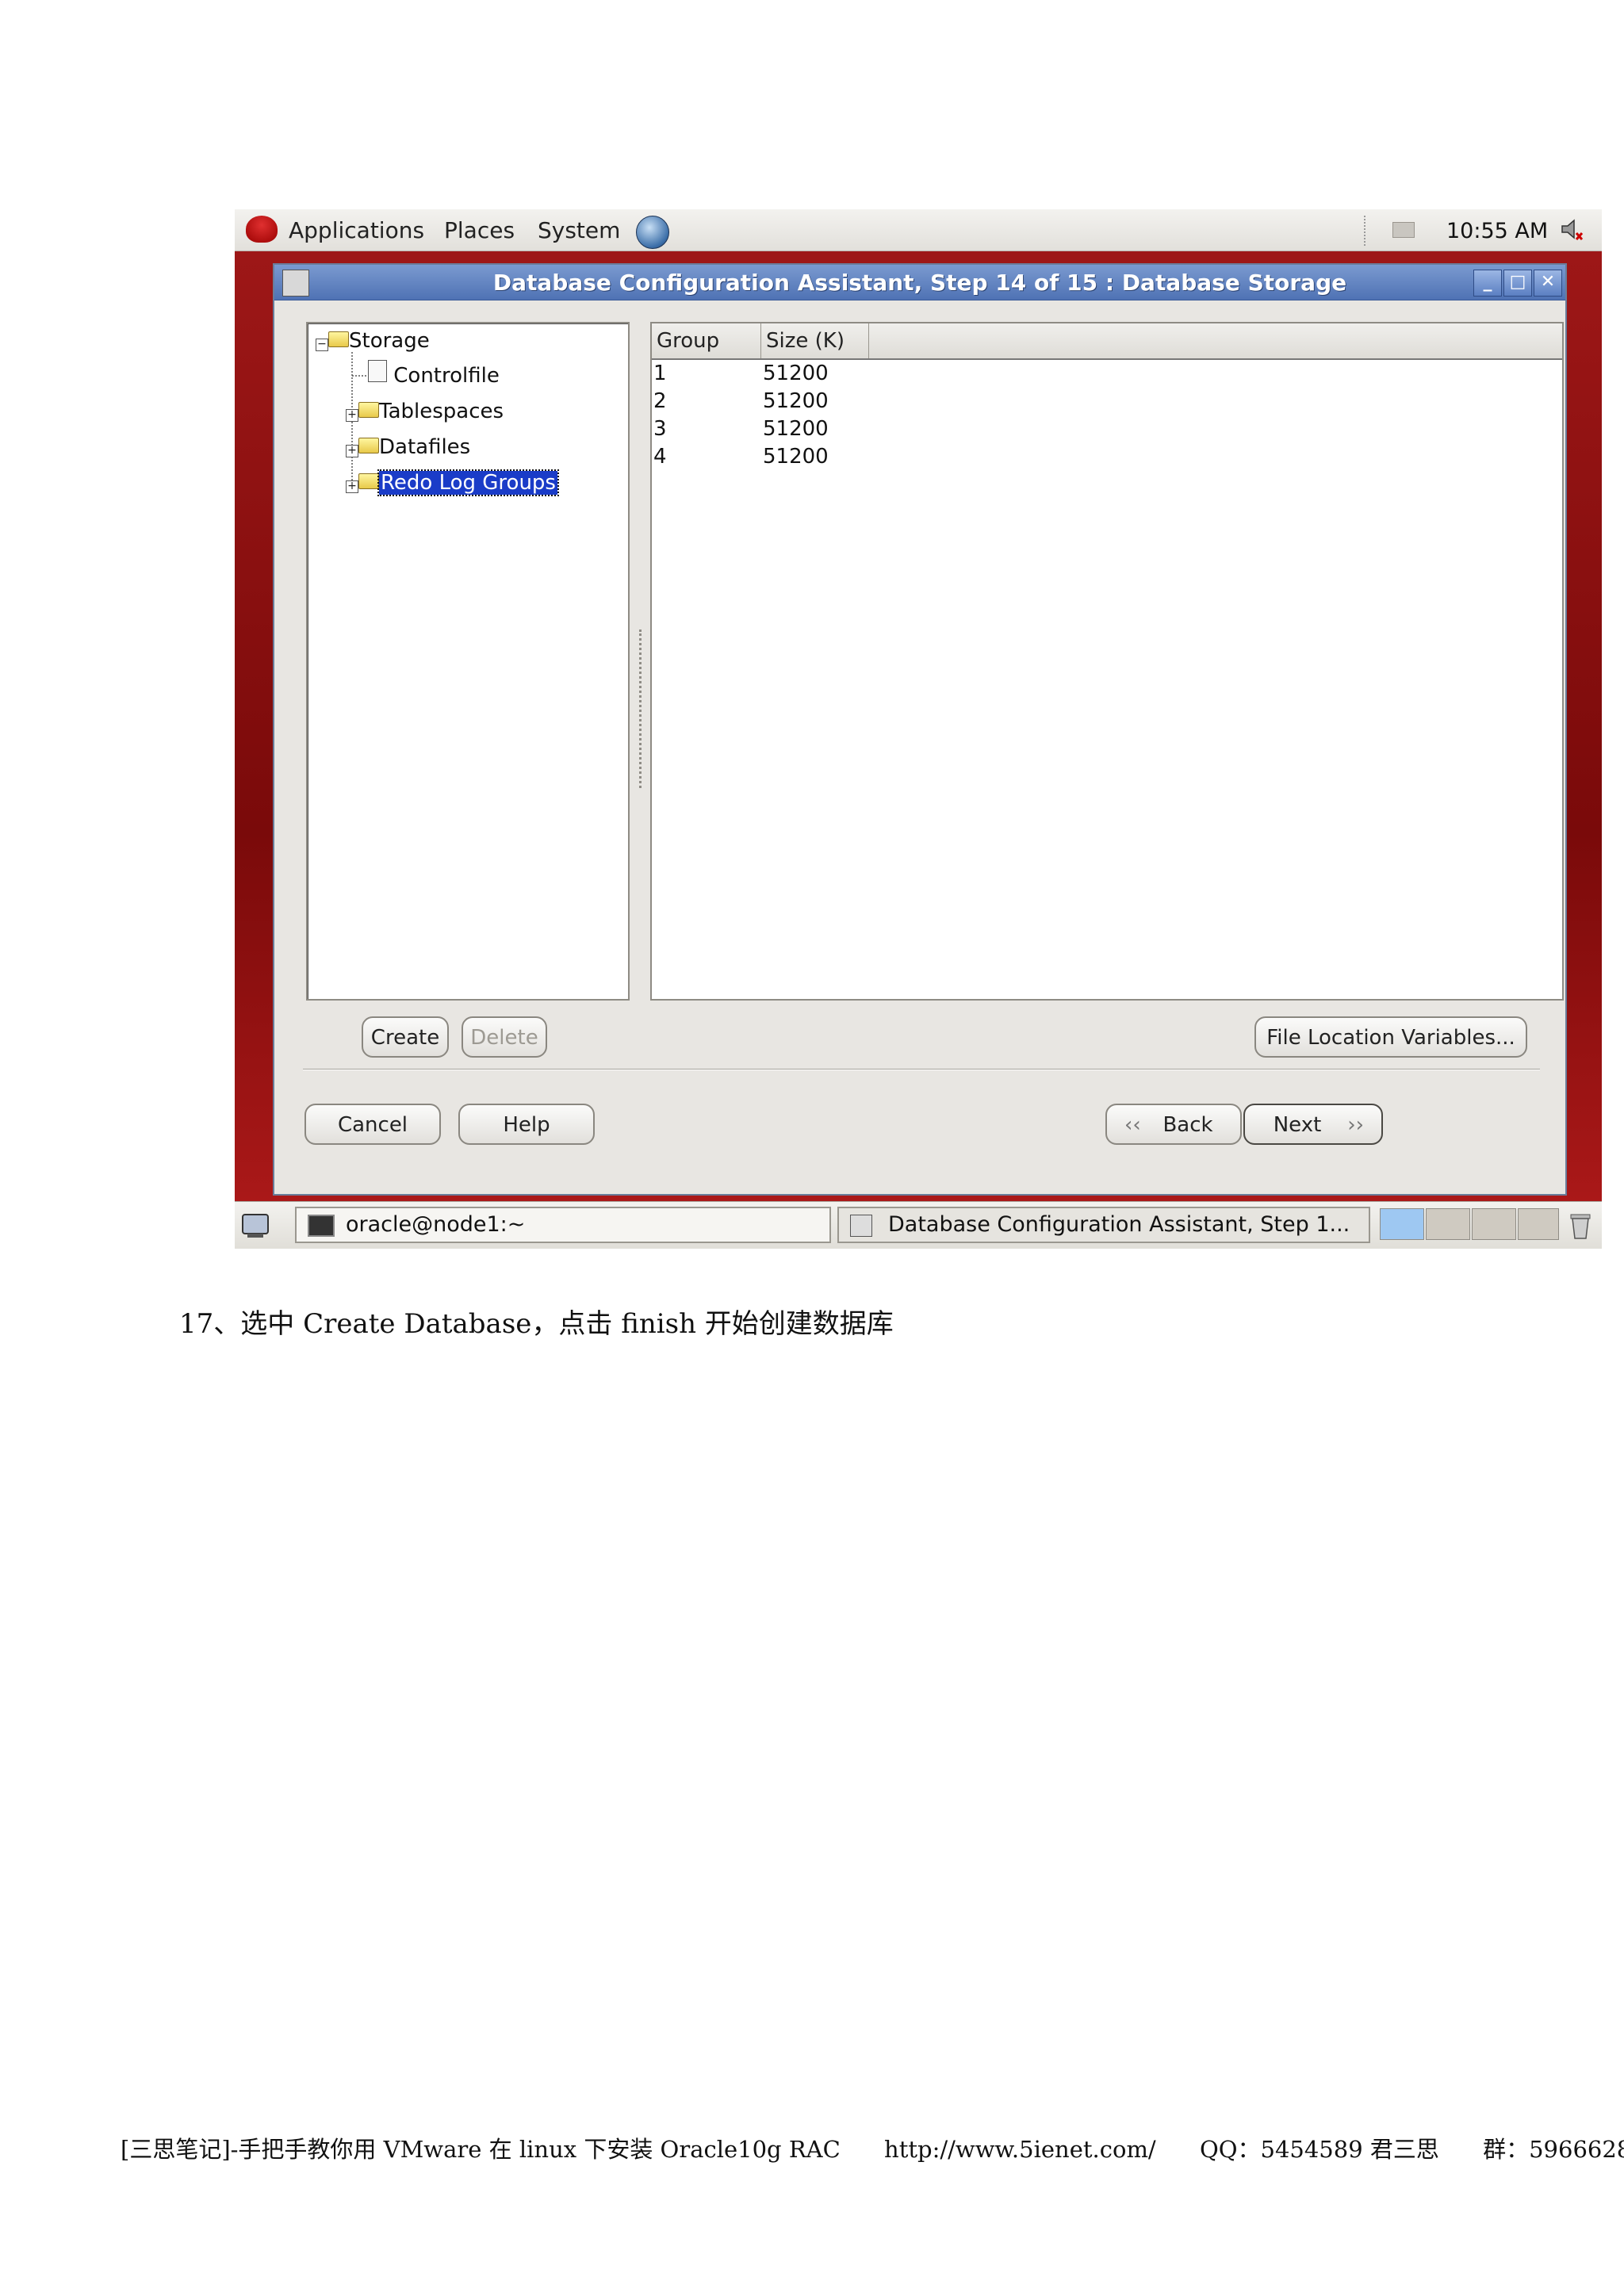  What do you see at coordinates (372, 1125) in the screenshot?
I see `cancel-button: Cancel` at bounding box center [372, 1125].